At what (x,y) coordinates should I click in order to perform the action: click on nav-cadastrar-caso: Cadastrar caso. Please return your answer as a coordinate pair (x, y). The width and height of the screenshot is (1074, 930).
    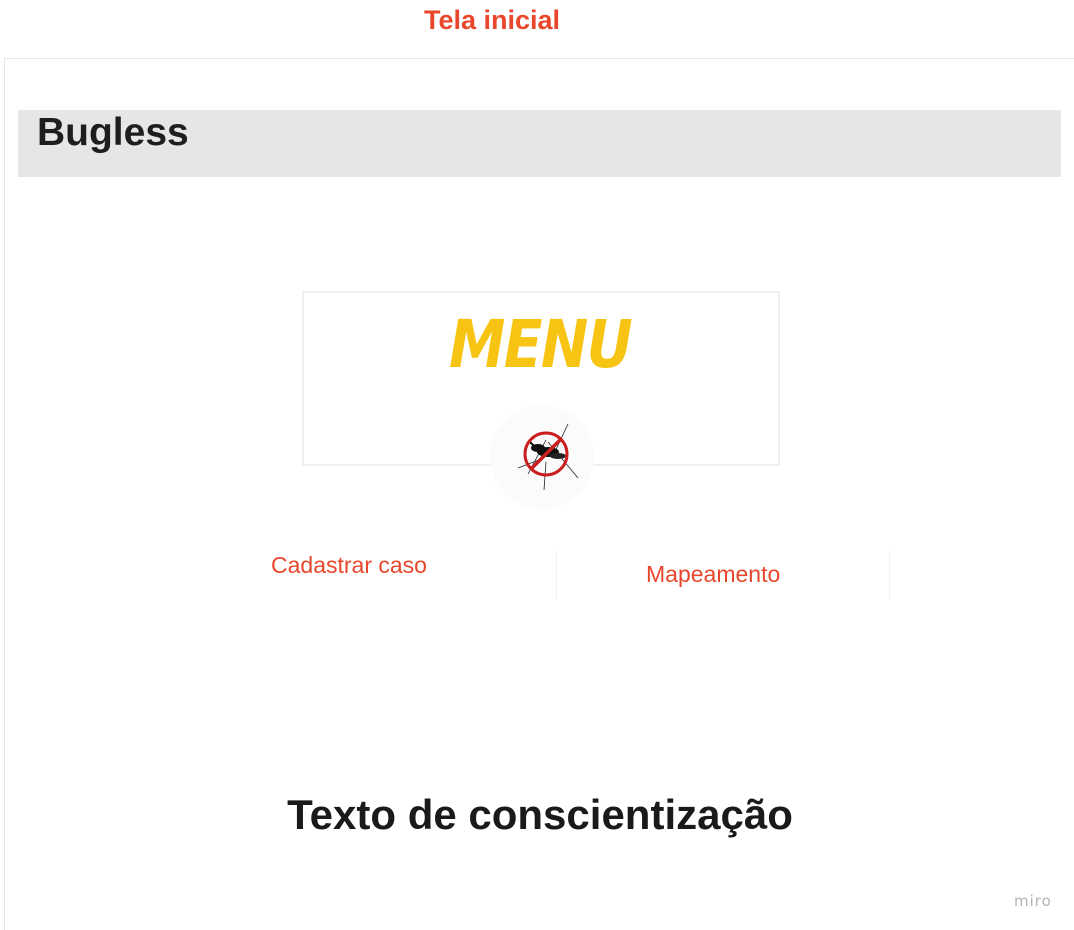
    Looking at the image, I should click on (349, 565).